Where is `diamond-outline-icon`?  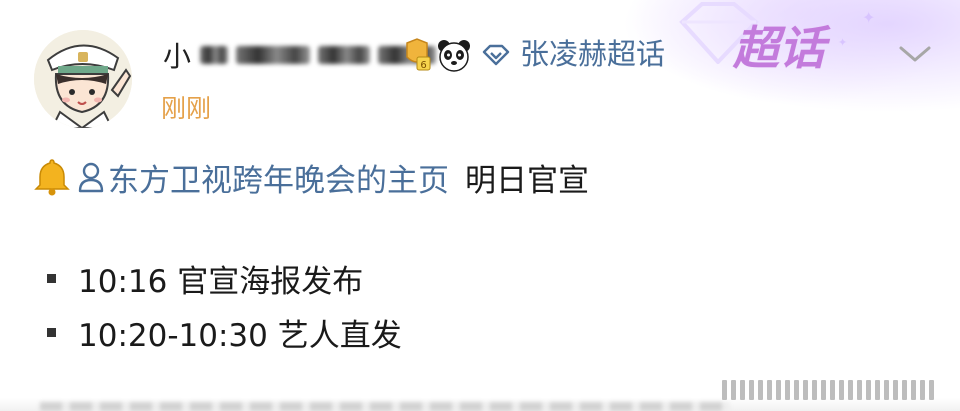 diamond-outline-icon is located at coordinates (496, 55).